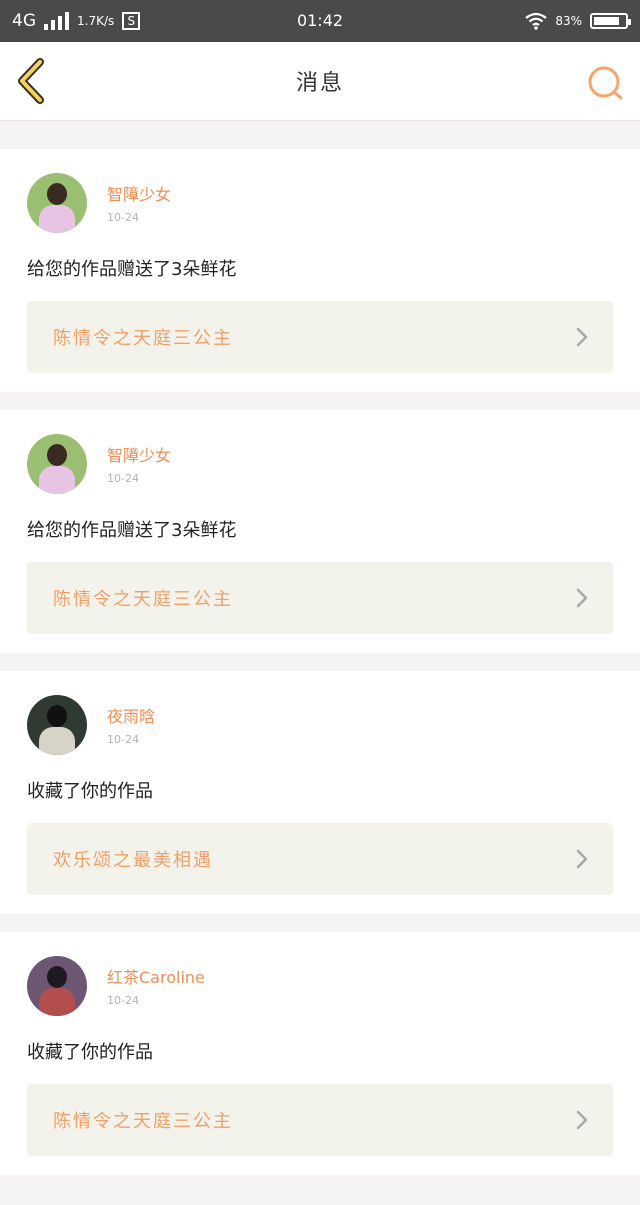 This screenshot has height=1205, width=640. I want to click on username: 红茶Caroline, so click(156, 976).